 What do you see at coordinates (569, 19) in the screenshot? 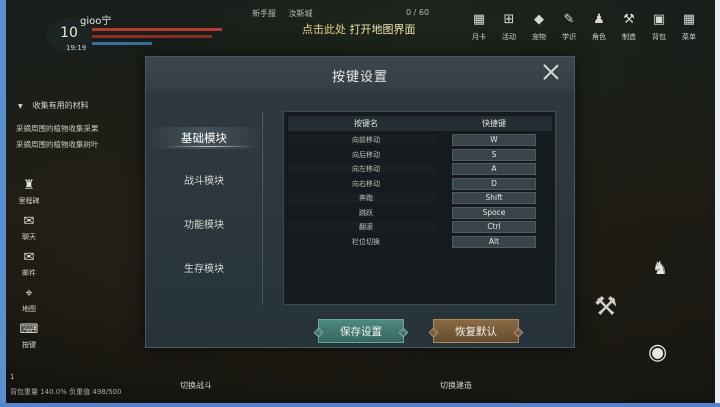
I see `knowledge-icon: ✎` at bounding box center [569, 19].